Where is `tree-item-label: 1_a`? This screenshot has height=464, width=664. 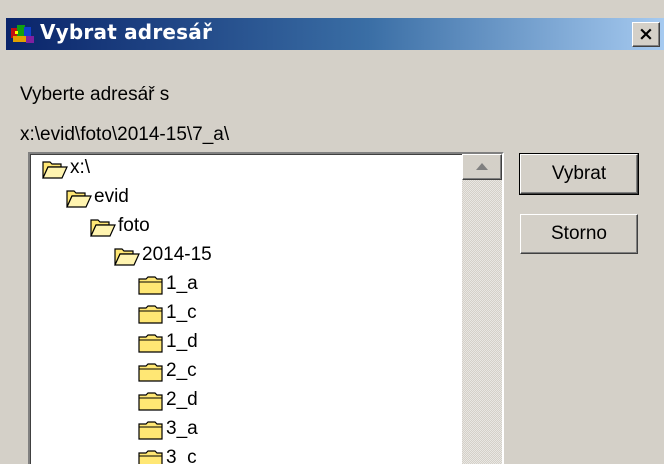 tree-item-label: 1_a is located at coordinates (182, 283).